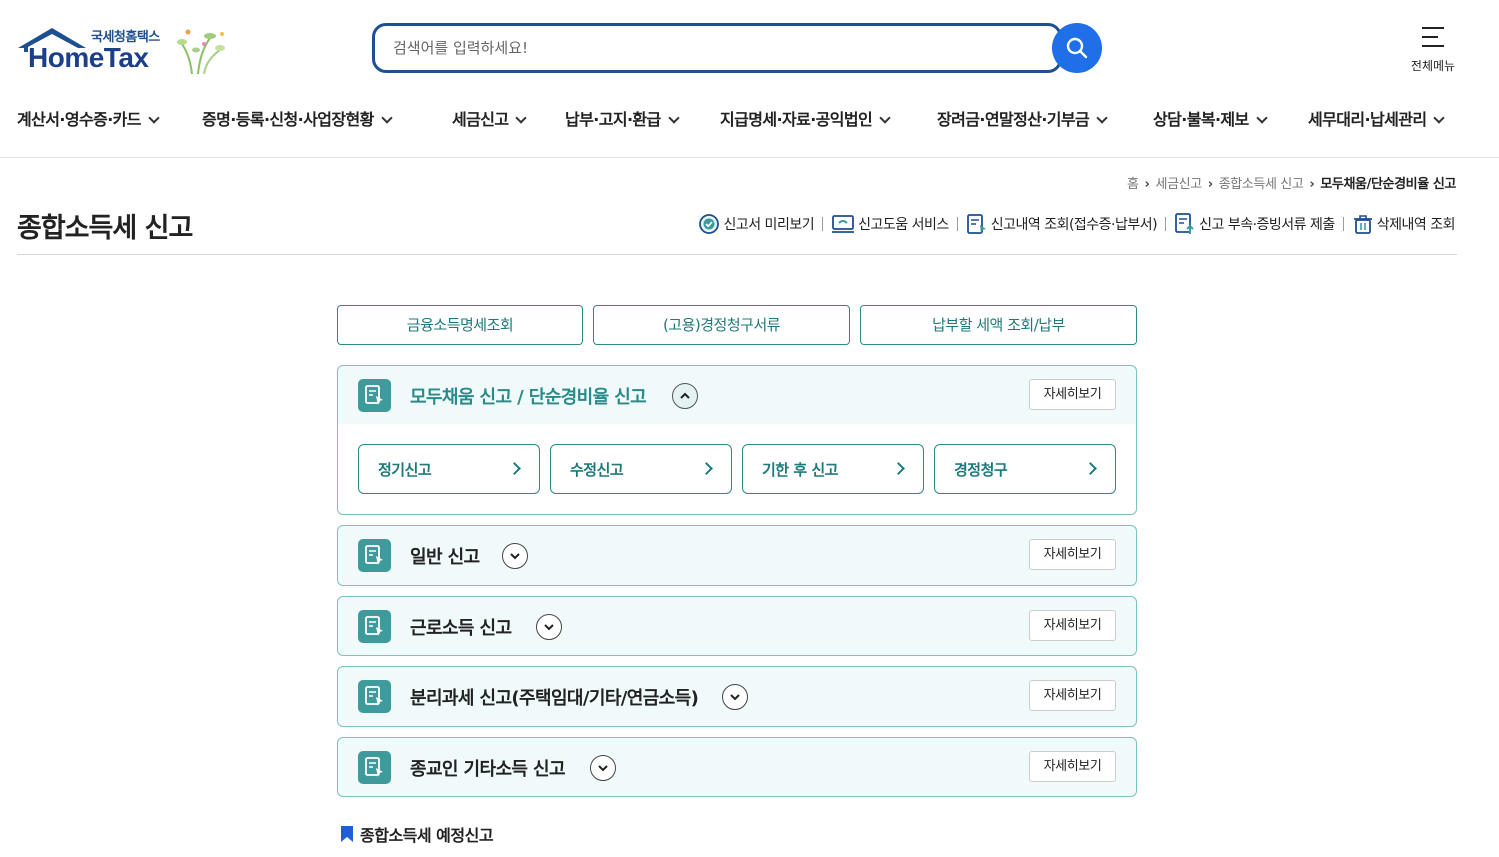  I want to click on accordion-title: 분리과세 신고(주택임대/기타/연금소득), so click(554, 698).